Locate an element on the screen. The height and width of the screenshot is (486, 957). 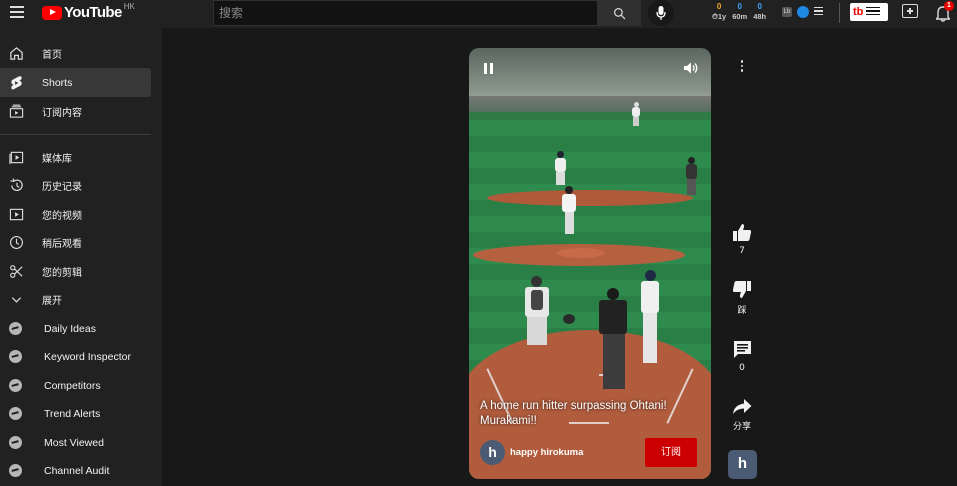
stat-48h: 0 48h is located at coordinates (759, 13).